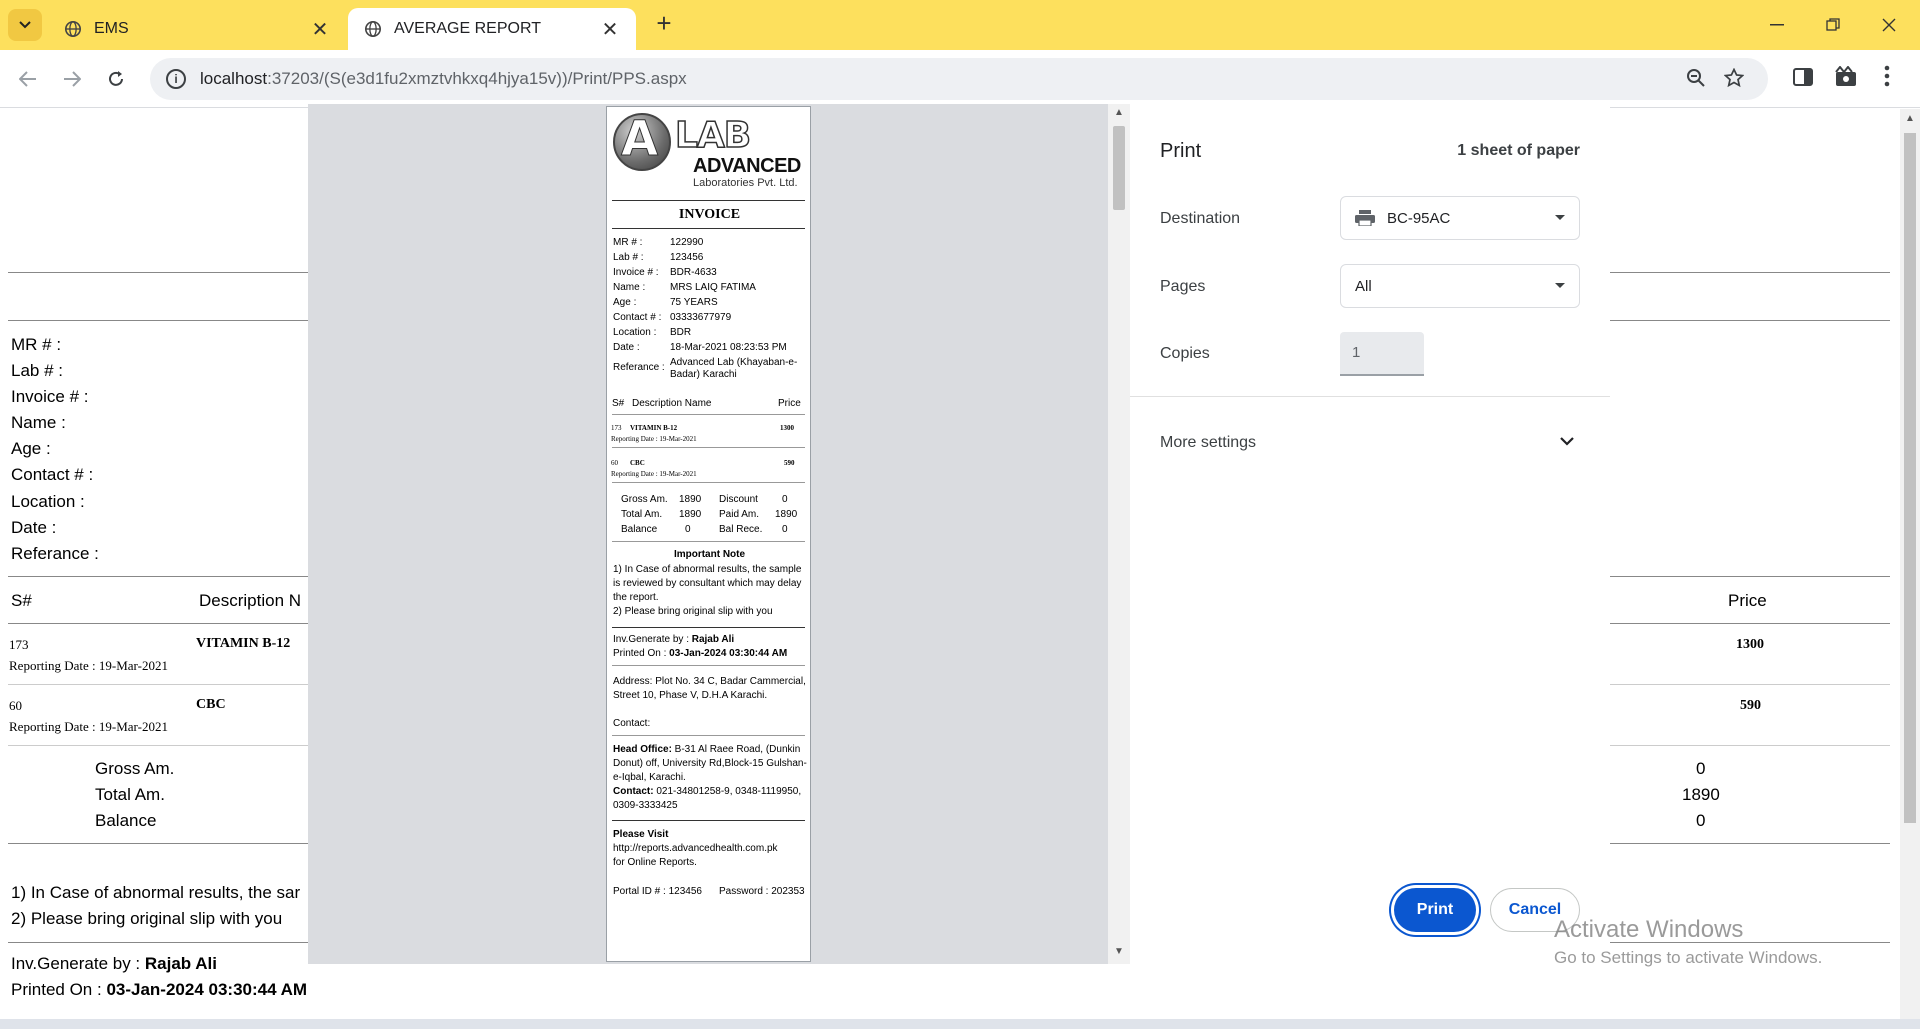 The image size is (1920, 1029). Describe the element at coordinates (1910, 478) in the screenshot. I see `page-scroll-thumb` at that location.